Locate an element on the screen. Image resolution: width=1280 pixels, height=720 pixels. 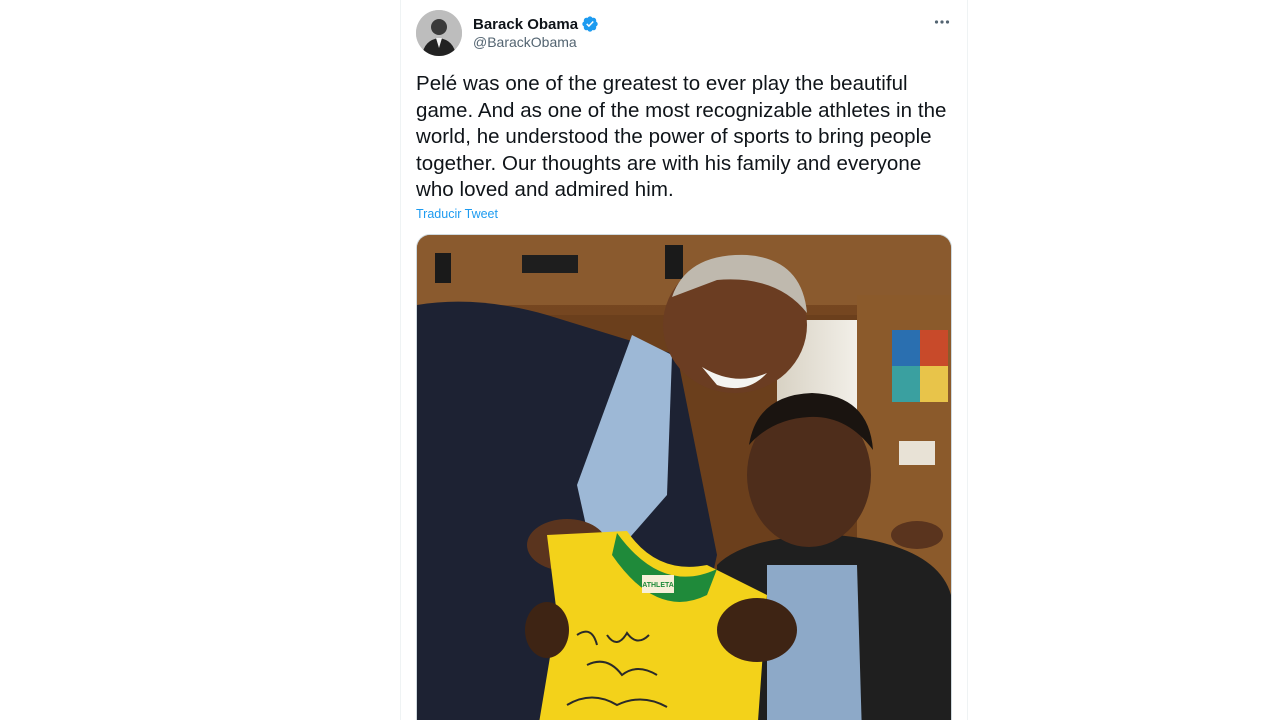
author-avatar is located at coordinates (439, 33).